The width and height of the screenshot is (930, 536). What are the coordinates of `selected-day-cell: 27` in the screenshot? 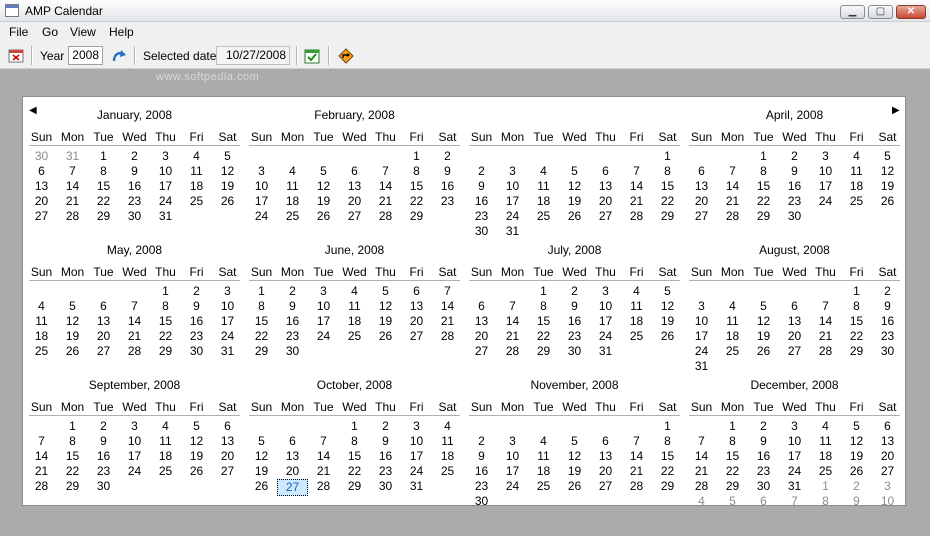 It's located at (292, 487).